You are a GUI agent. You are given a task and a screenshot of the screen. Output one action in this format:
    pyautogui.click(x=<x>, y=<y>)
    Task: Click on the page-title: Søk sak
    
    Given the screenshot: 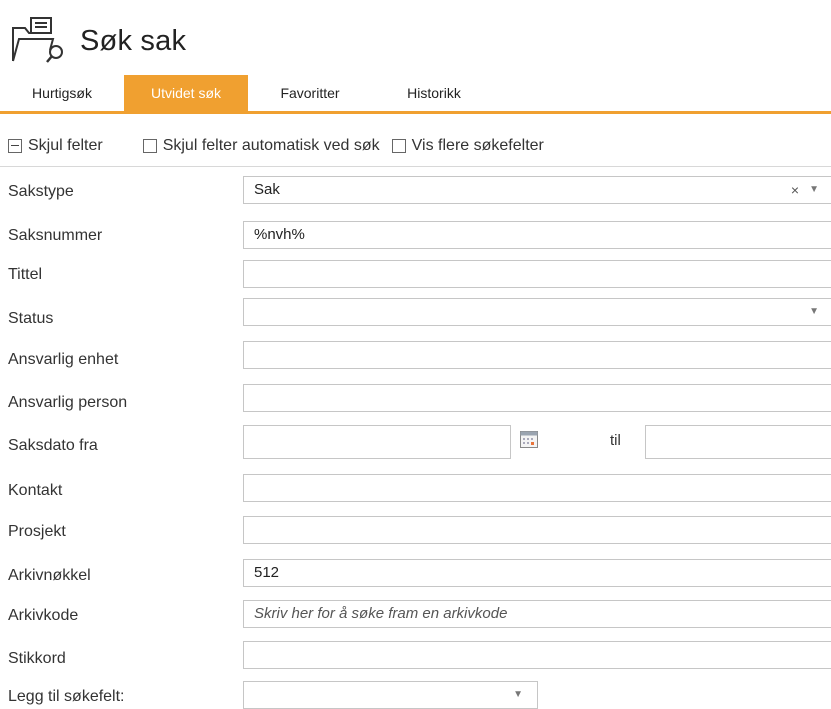 What is the action you would take?
    pyautogui.click(x=133, y=40)
    